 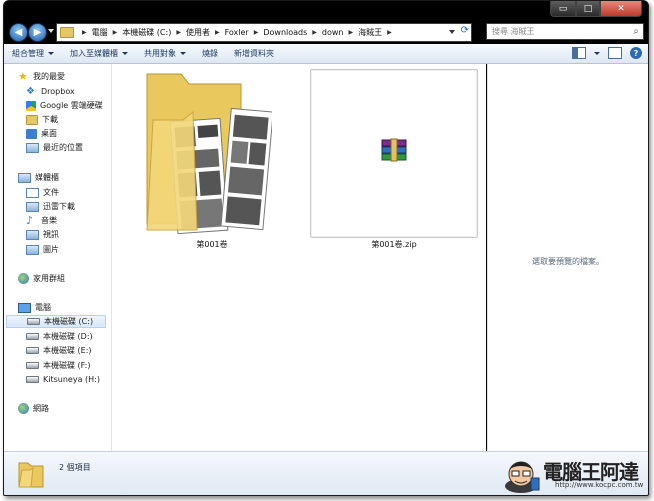 I want to click on nav-drive-d: 本機磁碟 (D:), so click(x=59, y=336).